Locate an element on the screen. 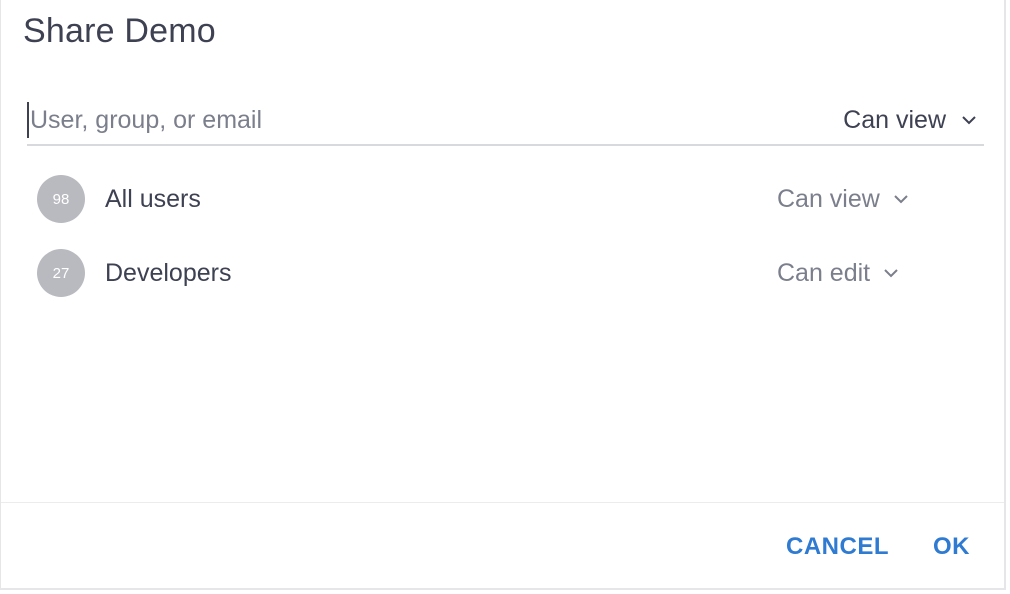  avatar: 98 is located at coordinates (61, 199).